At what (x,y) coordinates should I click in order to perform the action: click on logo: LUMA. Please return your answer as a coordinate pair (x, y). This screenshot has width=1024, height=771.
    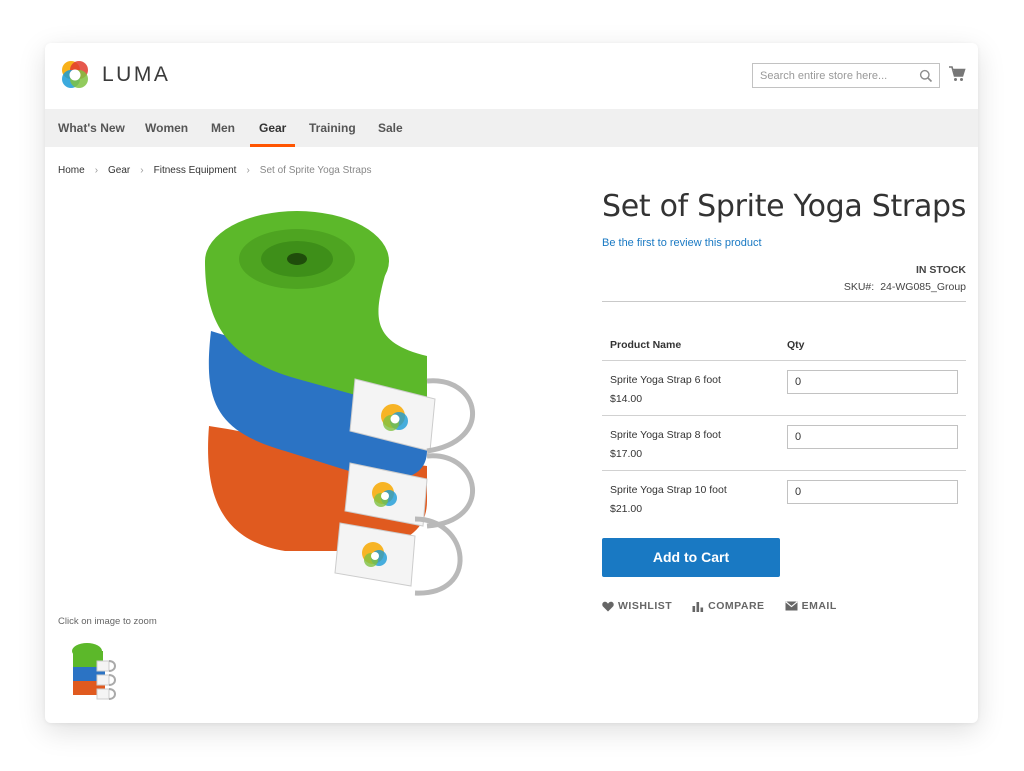
    Looking at the image, I should click on (114, 75).